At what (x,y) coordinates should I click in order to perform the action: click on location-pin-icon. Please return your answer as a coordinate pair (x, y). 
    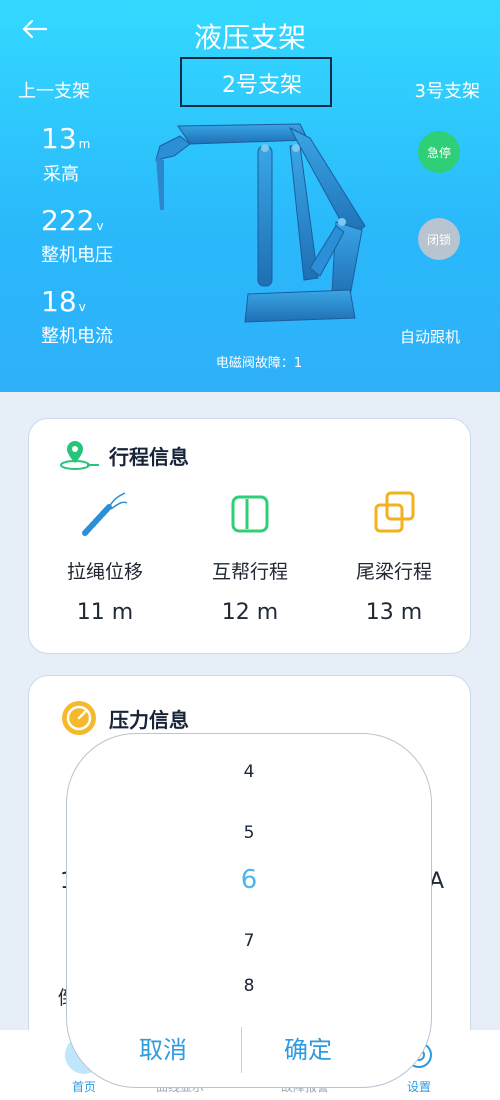
    Looking at the image, I should click on (79, 455).